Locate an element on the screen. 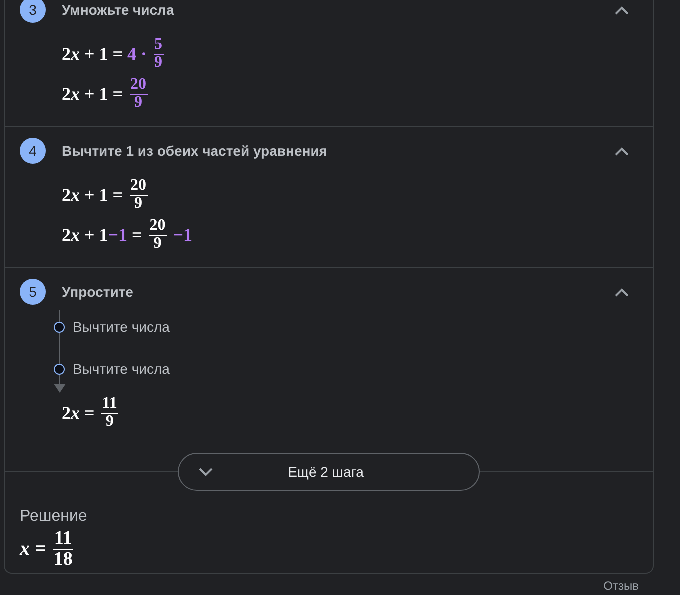 Image resolution: width=680 pixels, height=595 pixels. more-steps-button: Ещё 2 шага is located at coordinates (329, 472).